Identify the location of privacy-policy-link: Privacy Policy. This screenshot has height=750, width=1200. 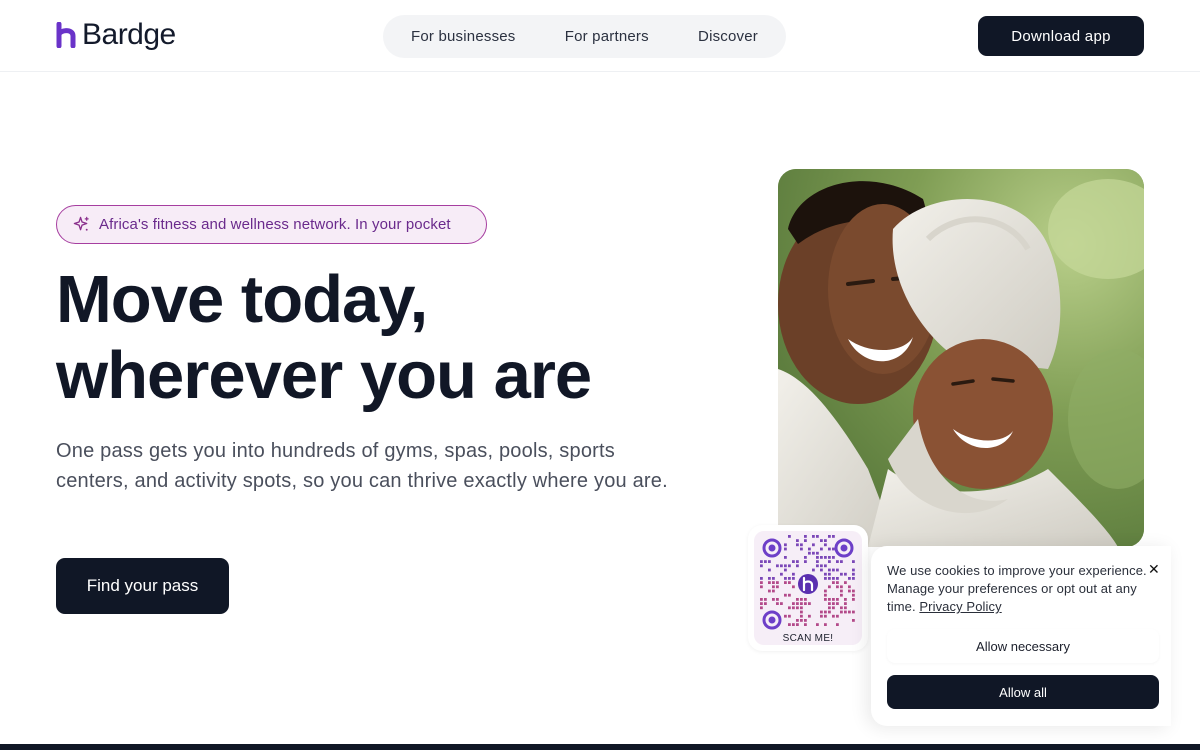
(960, 606).